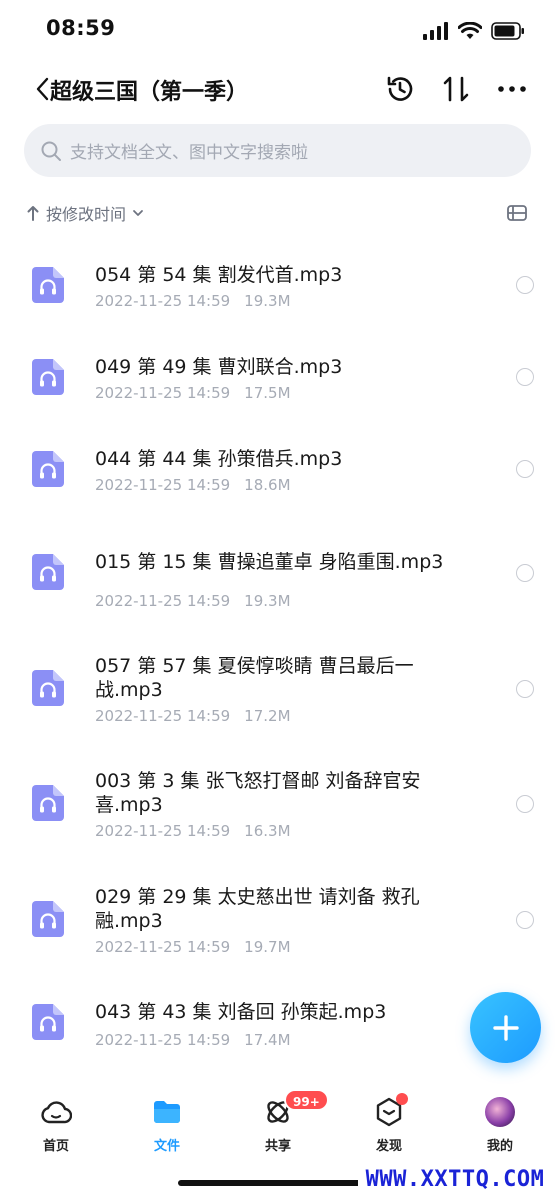 Image resolution: width=555 pixels, height=1200 pixels. I want to click on status-indicators, so click(474, 31).